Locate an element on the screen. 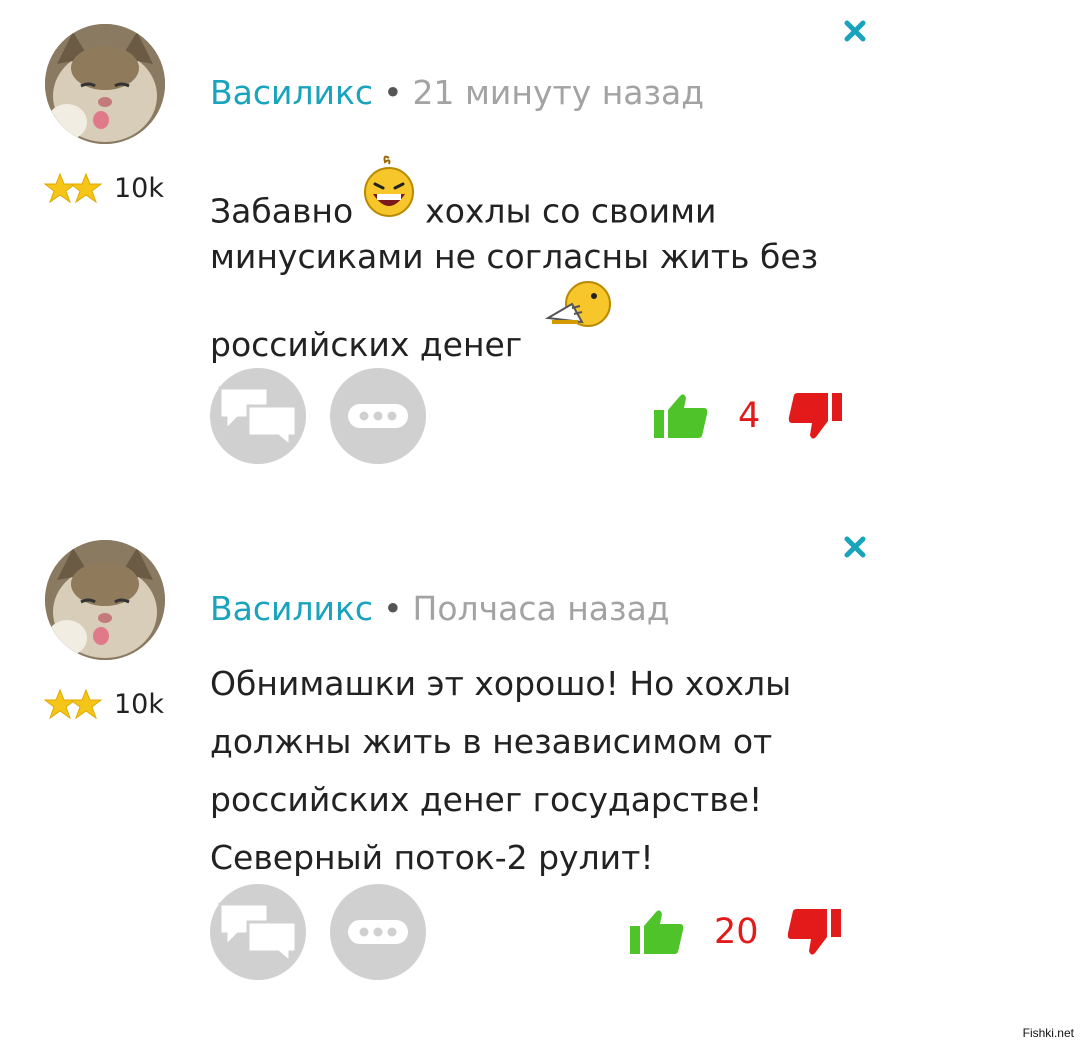 This screenshot has width=1080, height=1044. comment-meta: Василикс • 21 минуту назад is located at coordinates (457, 93).